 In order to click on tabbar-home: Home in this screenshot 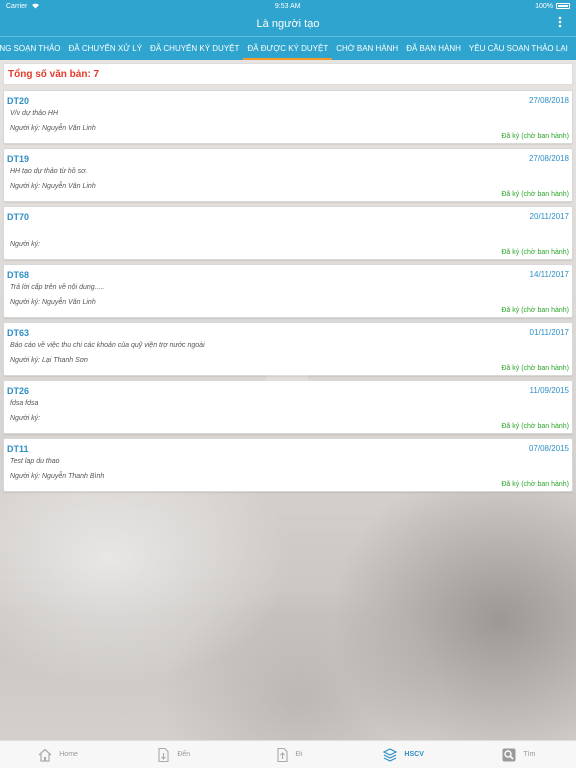, I will do `click(58, 755)`.